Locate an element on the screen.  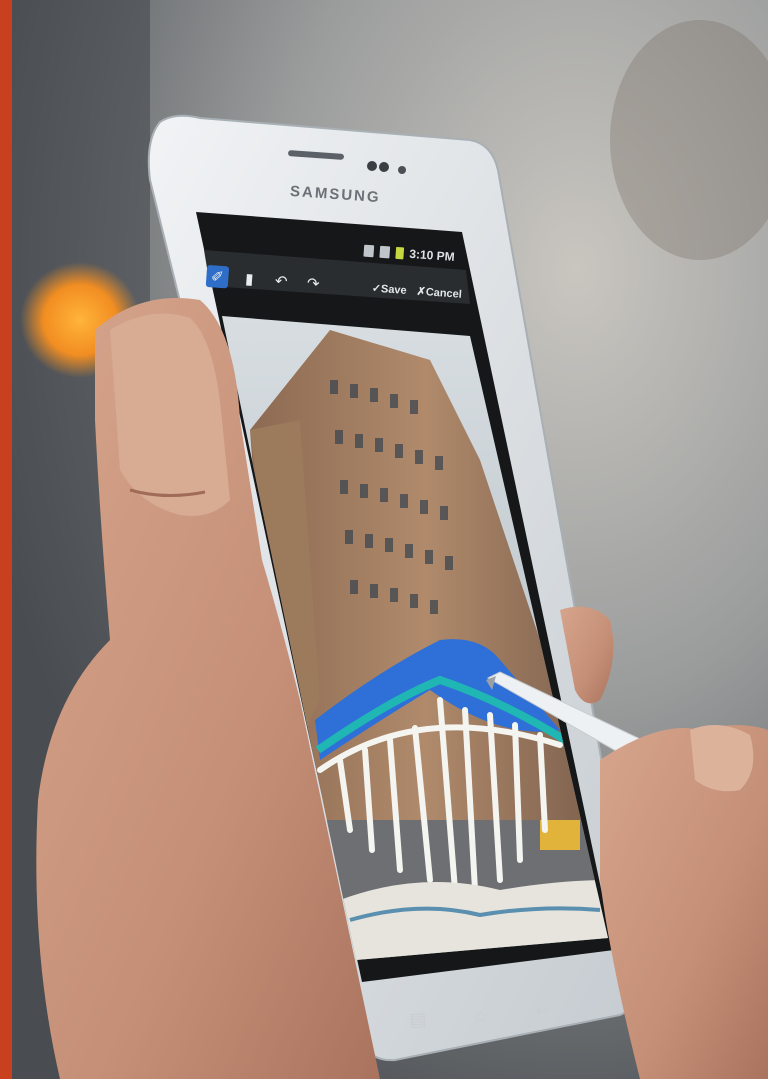
home-icon: ⌂ is located at coordinates (480, 1015).